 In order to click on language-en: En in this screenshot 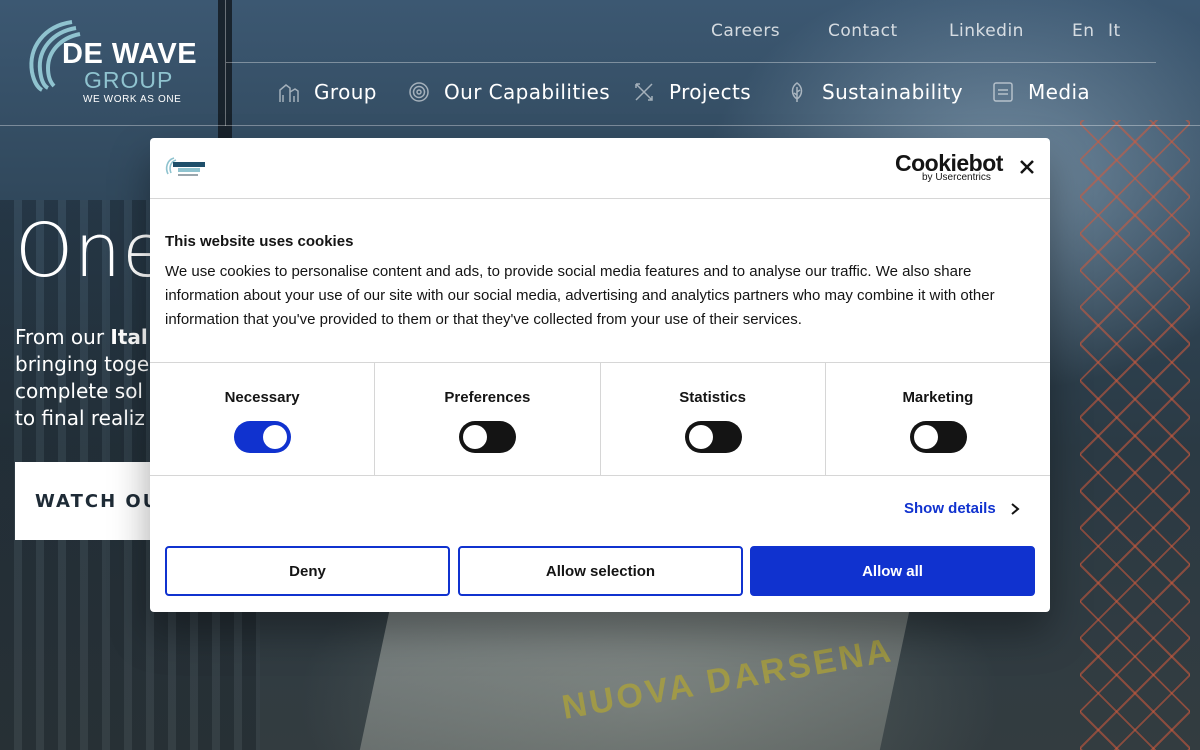, I will do `click(1083, 31)`.